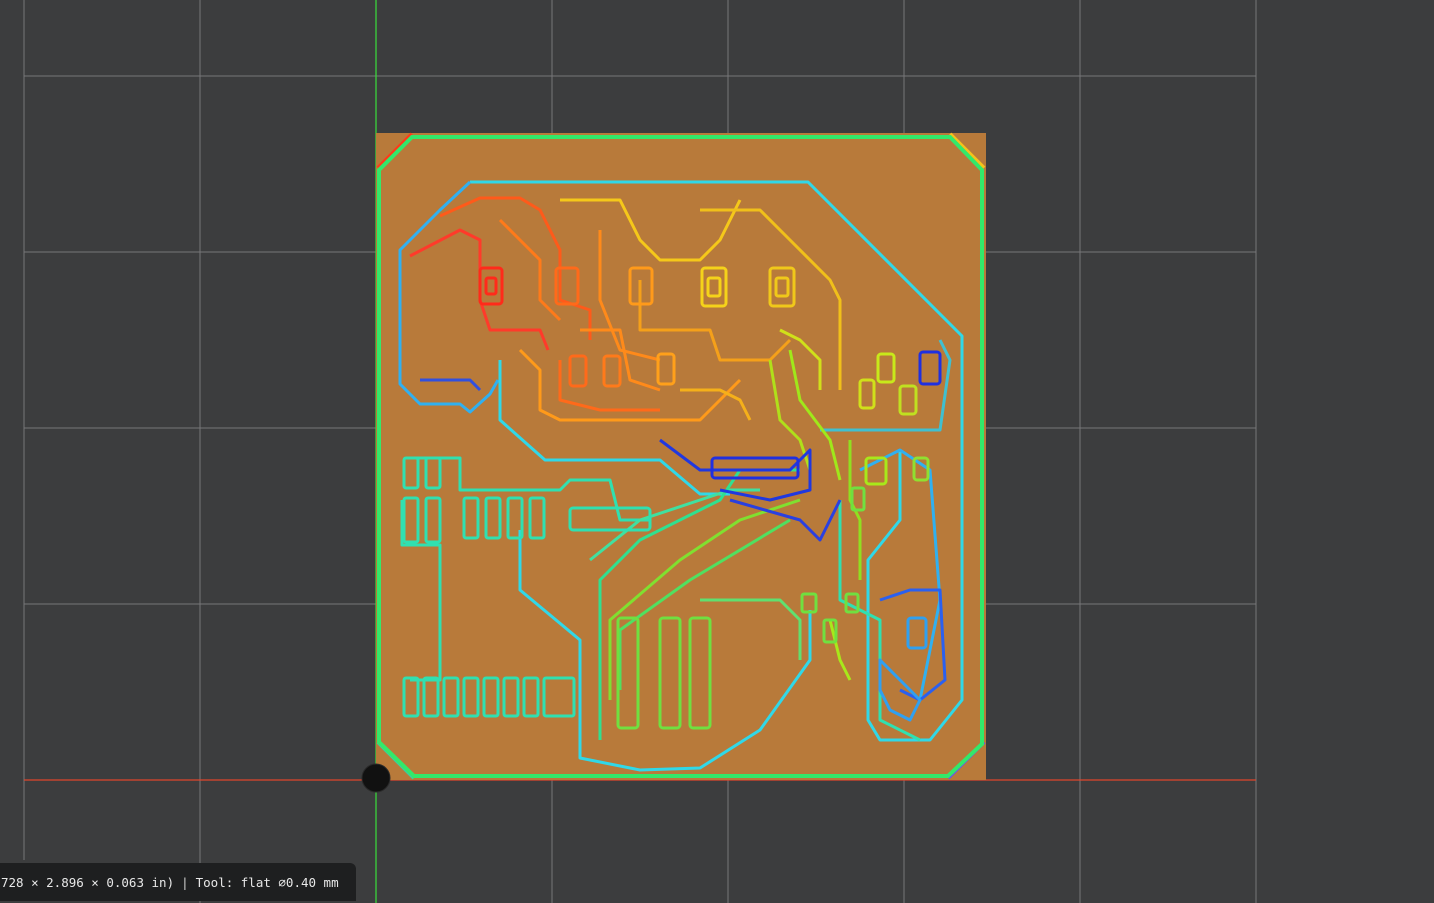 This screenshot has width=1434, height=903. Describe the element at coordinates (88, 882) in the screenshot. I see `status-dimensions: 728 × 2.896 × 0.063 in)` at that location.